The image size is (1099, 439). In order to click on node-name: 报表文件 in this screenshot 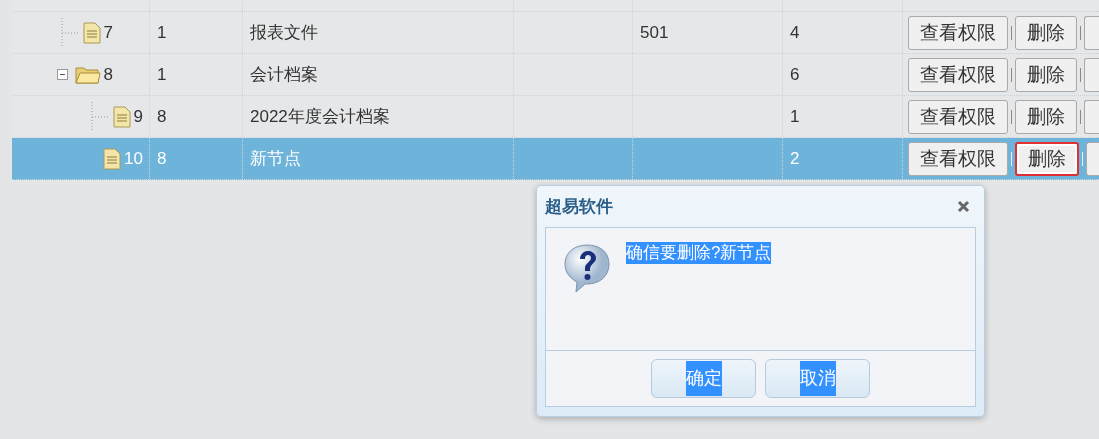, I will do `click(284, 32)`.